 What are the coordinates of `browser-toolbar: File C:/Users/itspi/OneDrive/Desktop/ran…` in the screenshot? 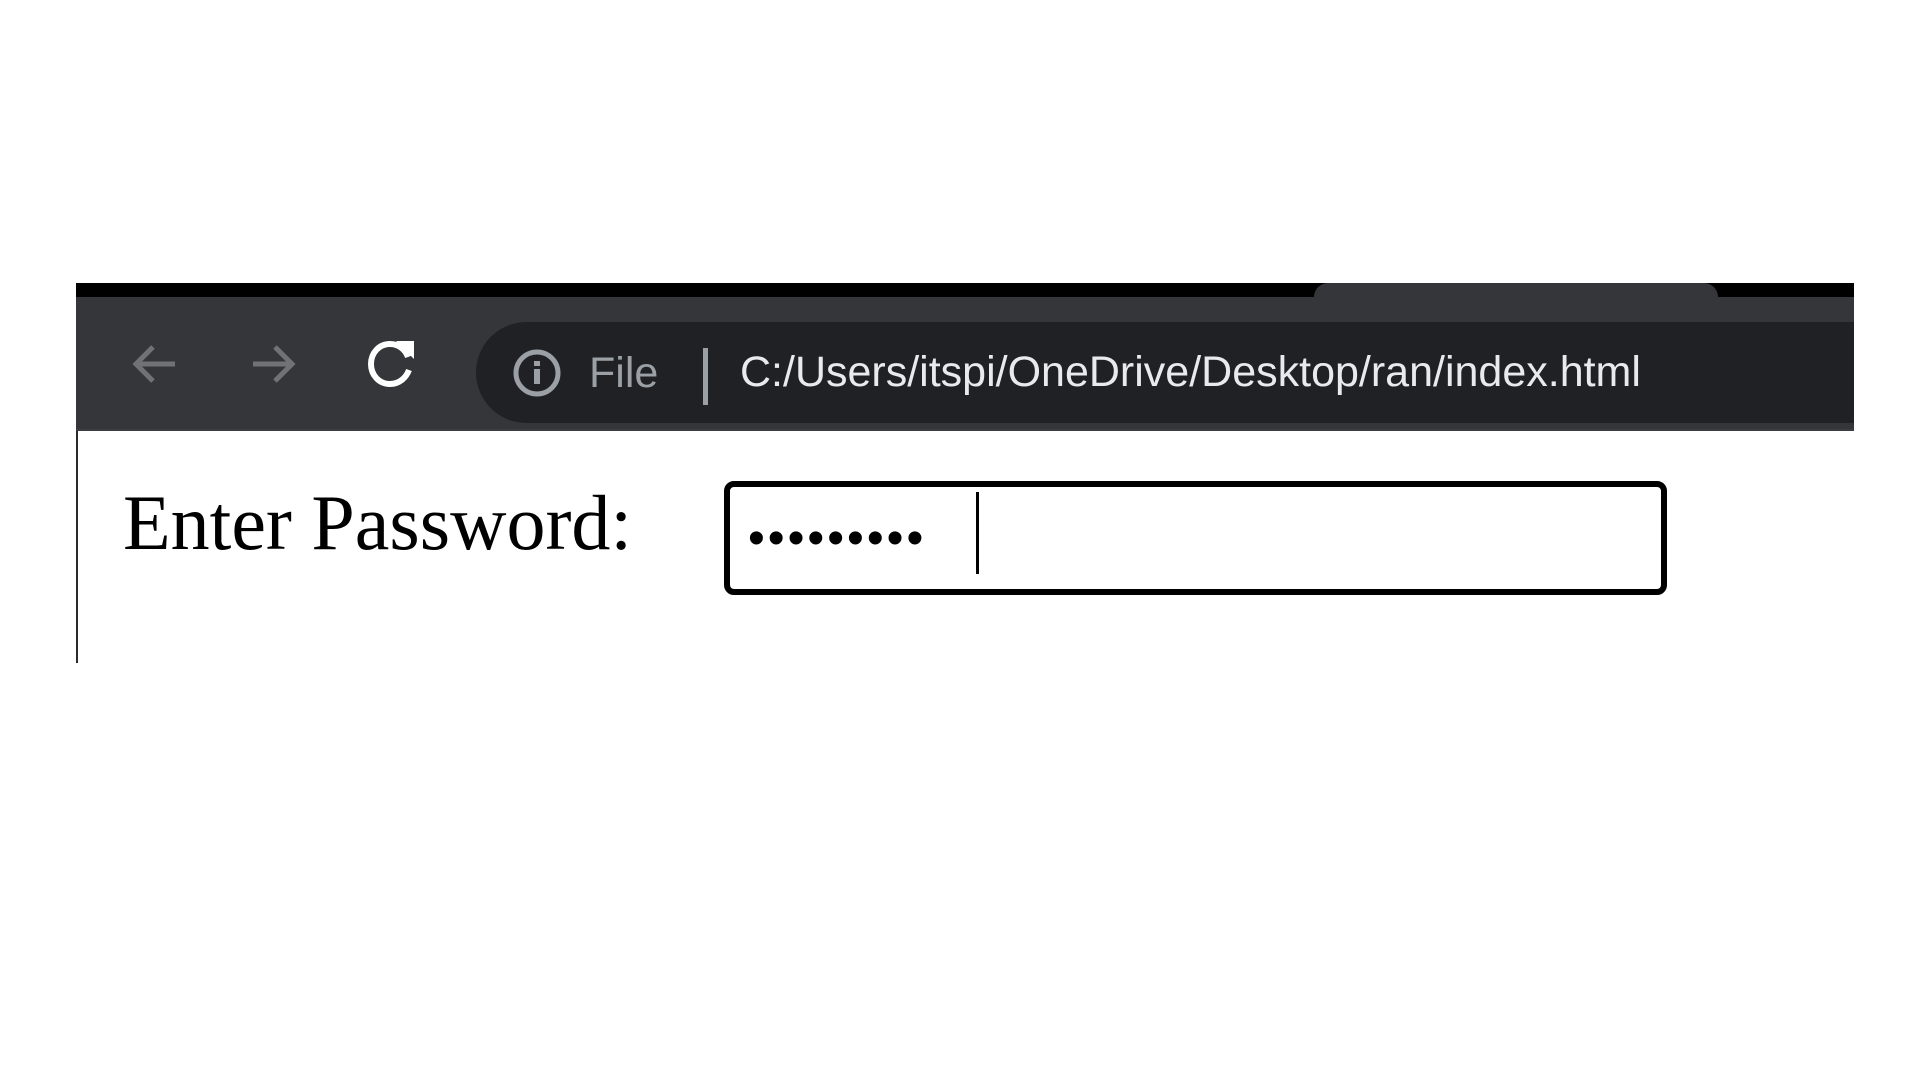 It's located at (965, 364).